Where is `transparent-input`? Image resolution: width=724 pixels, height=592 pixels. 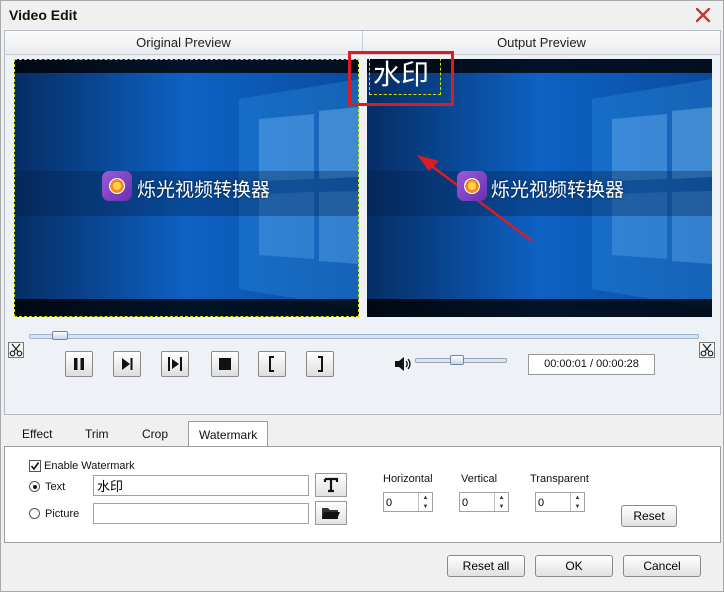
transparent-input is located at coordinates (552, 502).